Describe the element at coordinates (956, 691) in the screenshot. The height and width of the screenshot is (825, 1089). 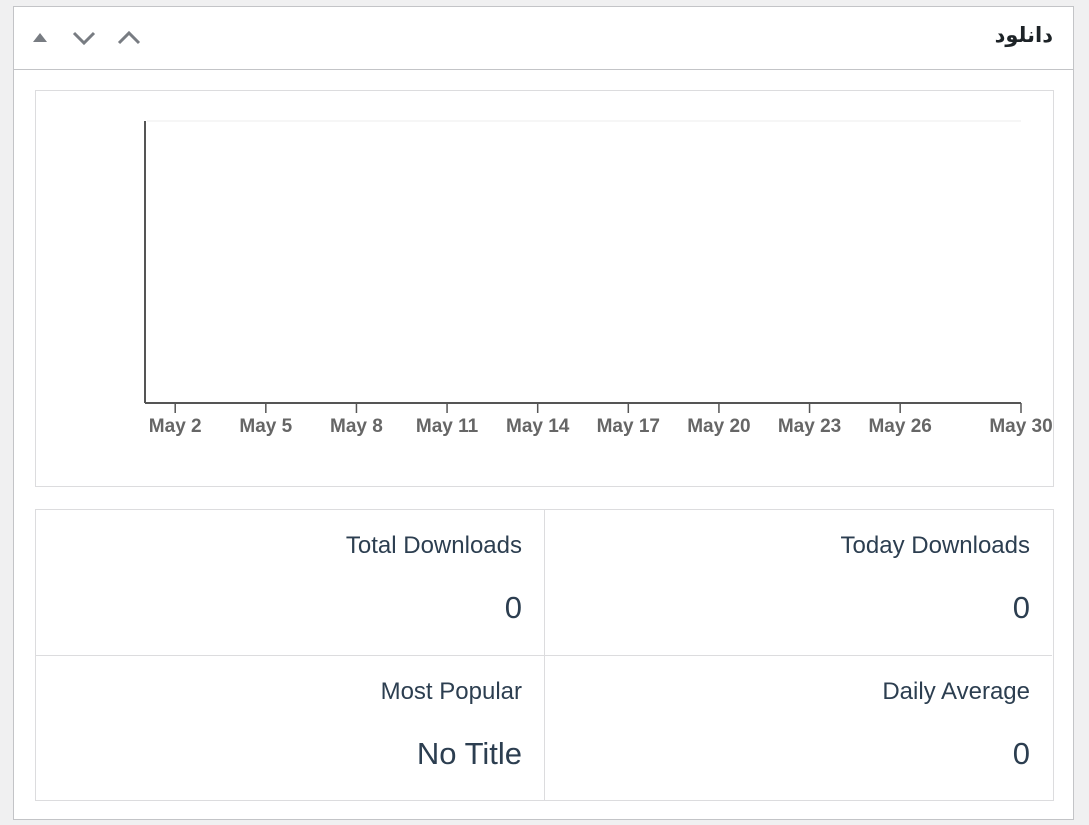
I see `stat-label: Daily Average` at that location.